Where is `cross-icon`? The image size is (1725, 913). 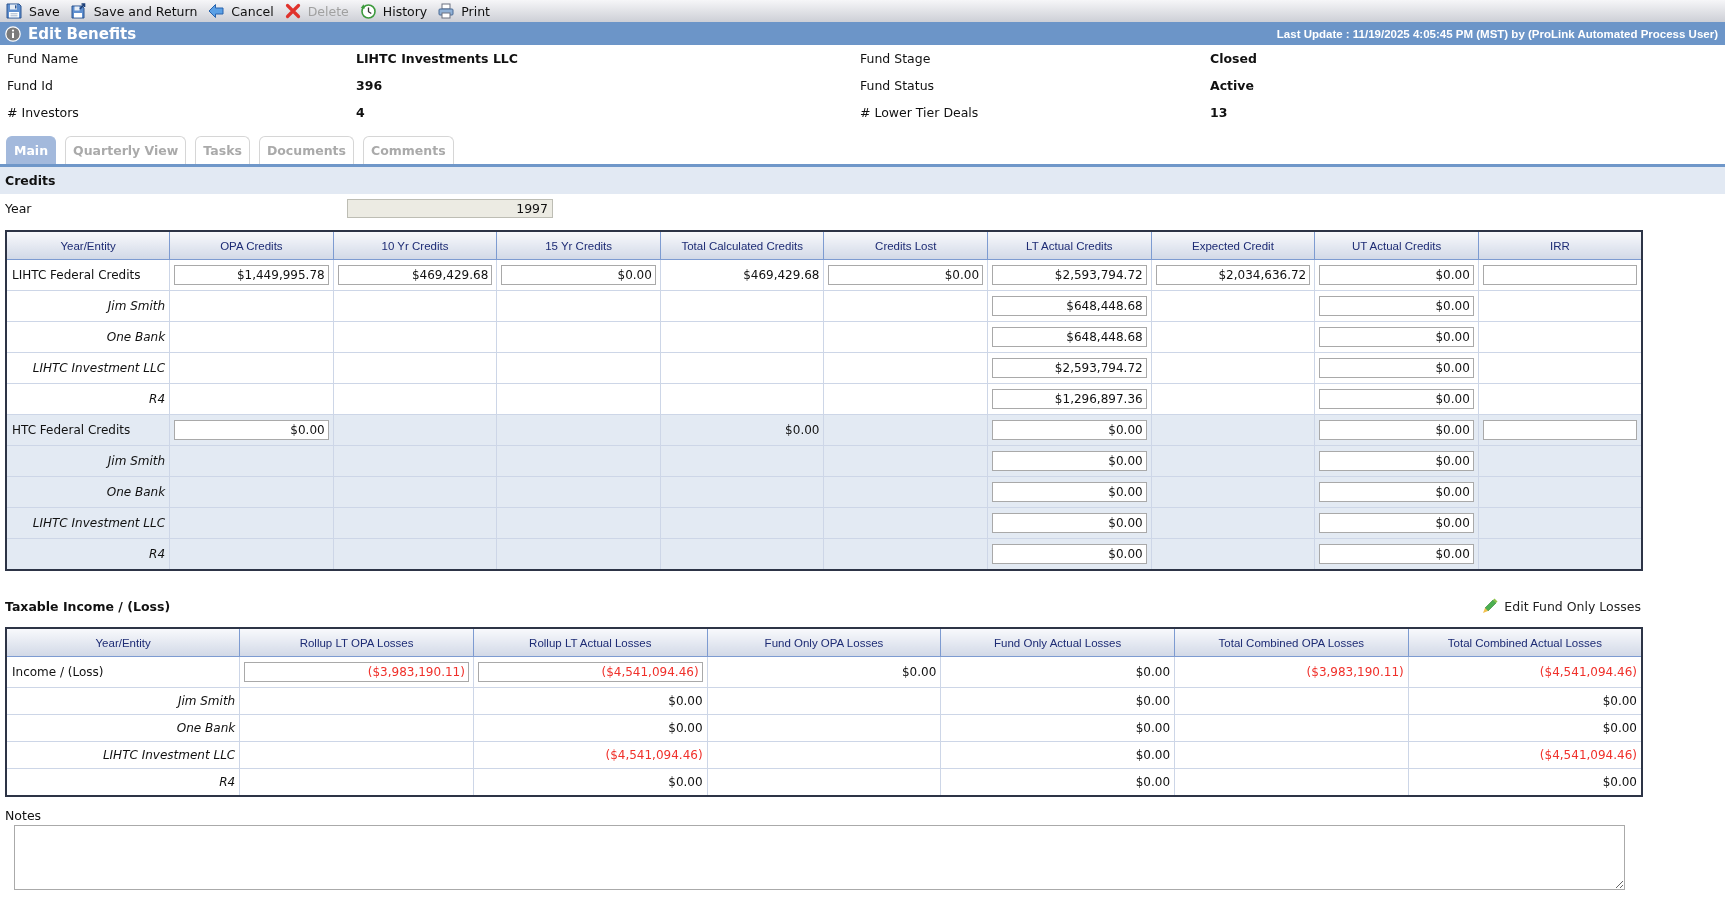 cross-icon is located at coordinates (292, 11).